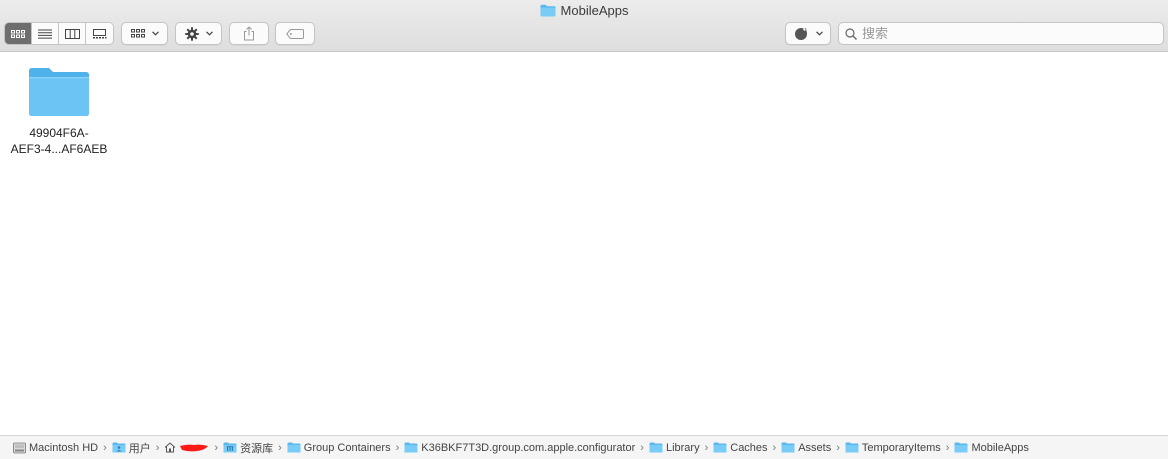 The height and width of the screenshot is (459, 1168). What do you see at coordinates (194, 447) in the screenshot?
I see `redaction-mark` at bounding box center [194, 447].